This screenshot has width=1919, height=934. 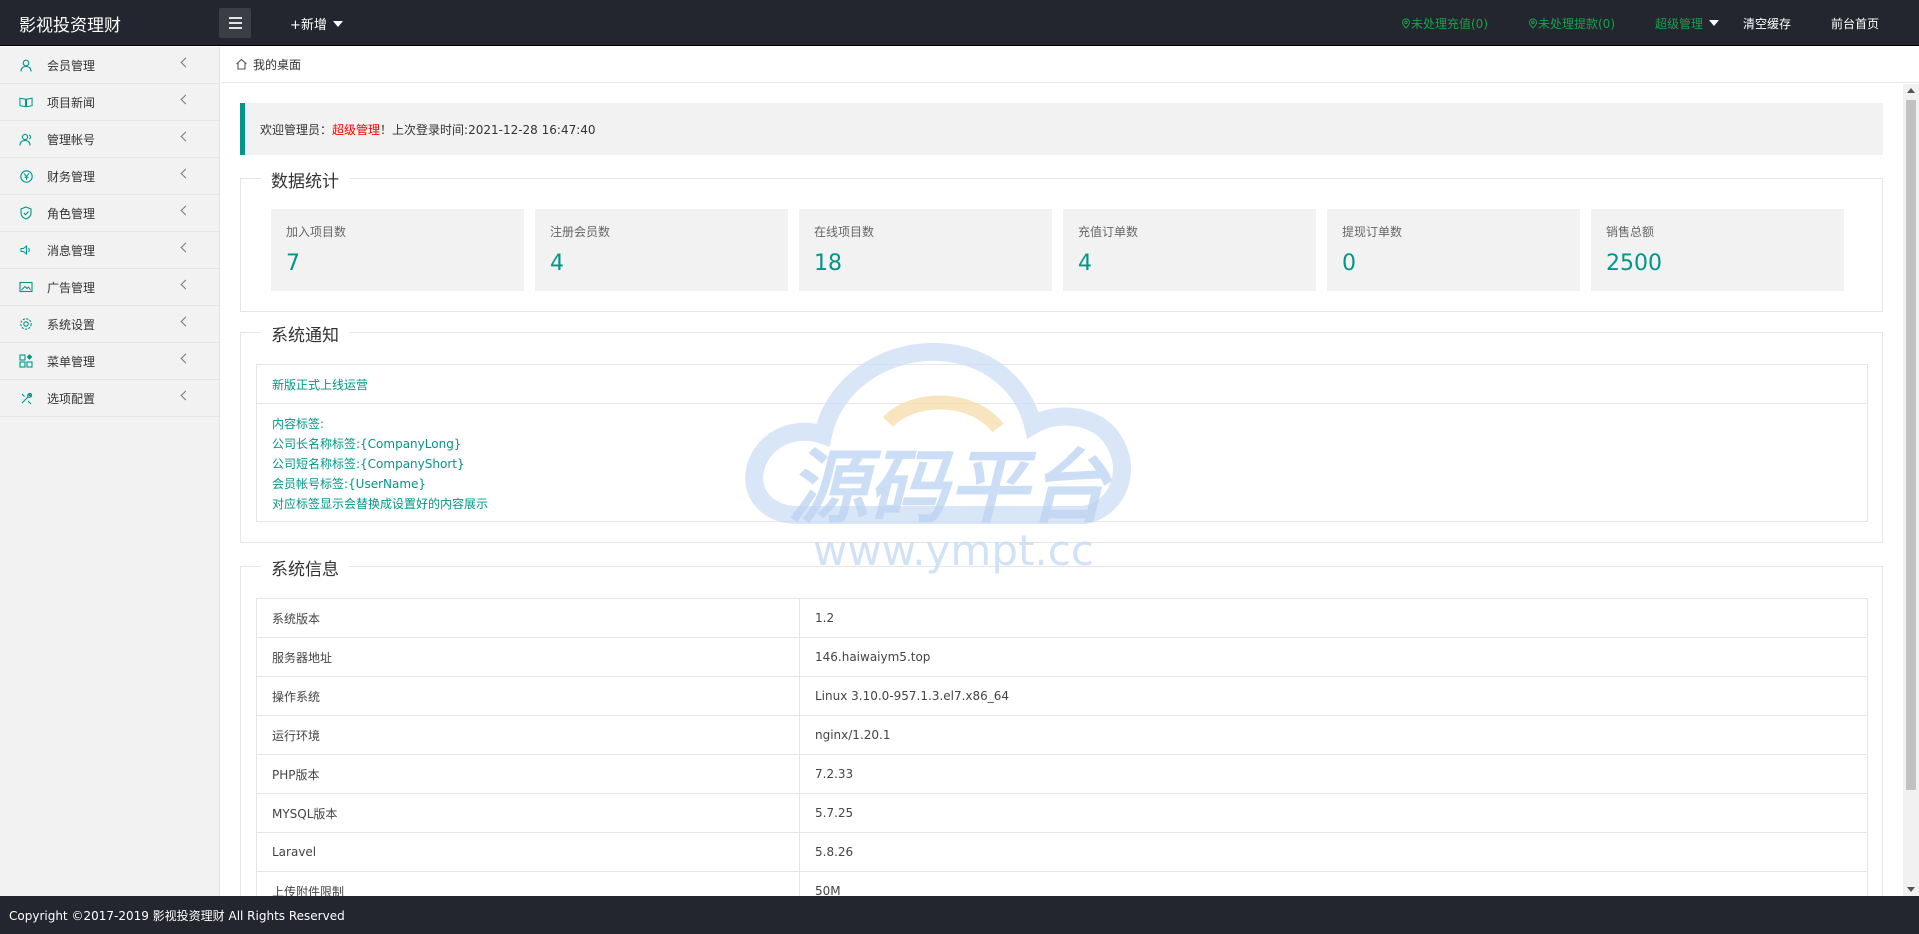 What do you see at coordinates (109, 139) in the screenshot?
I see `sidebar-item-accounts: 管理帐号` at bounding box center [109, 139].